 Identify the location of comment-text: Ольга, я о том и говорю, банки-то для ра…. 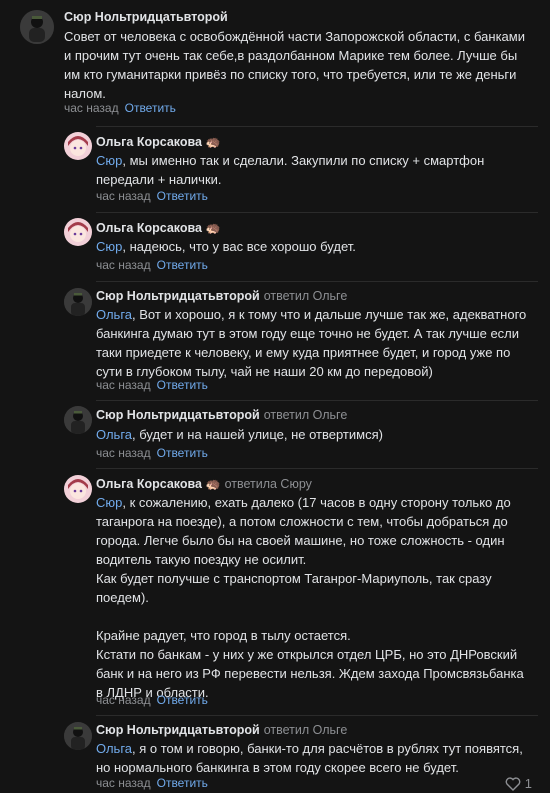
(309, 758).